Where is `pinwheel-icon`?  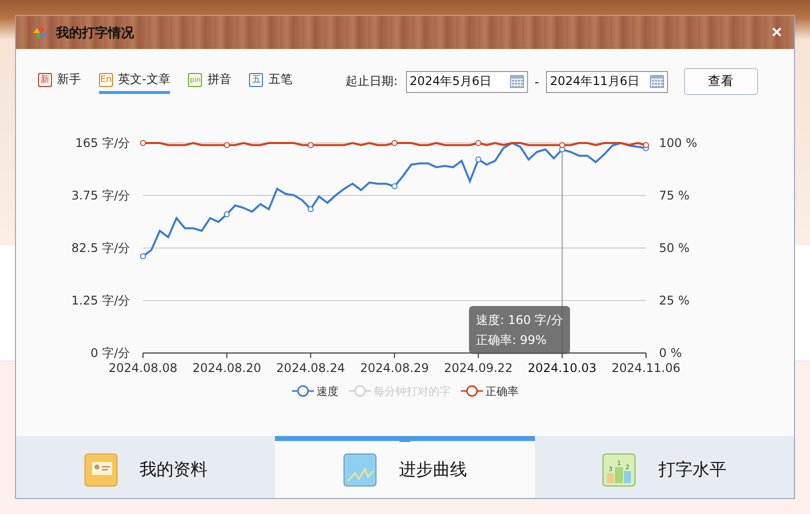
pinwheel-icon is located at coordinates (40, 32).